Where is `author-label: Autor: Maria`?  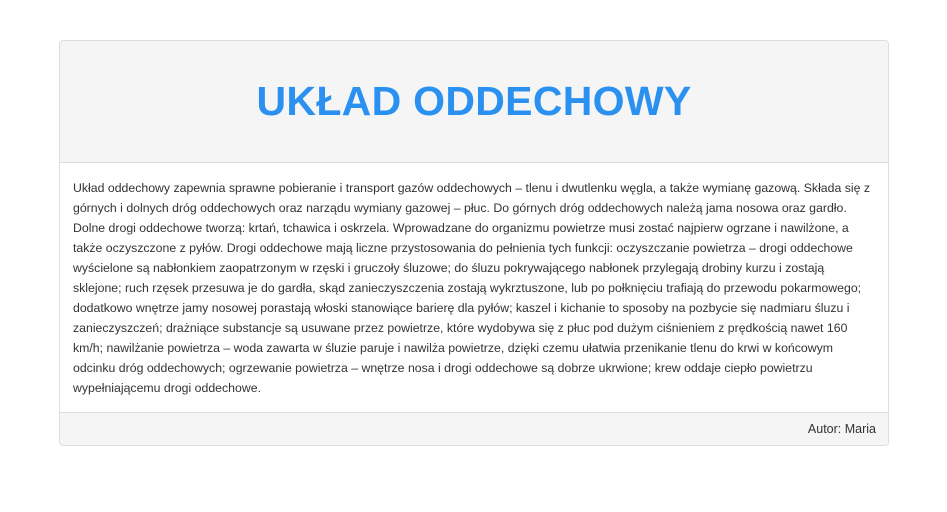
author-label: Autor: Maria is located at coordinates (841, 429).